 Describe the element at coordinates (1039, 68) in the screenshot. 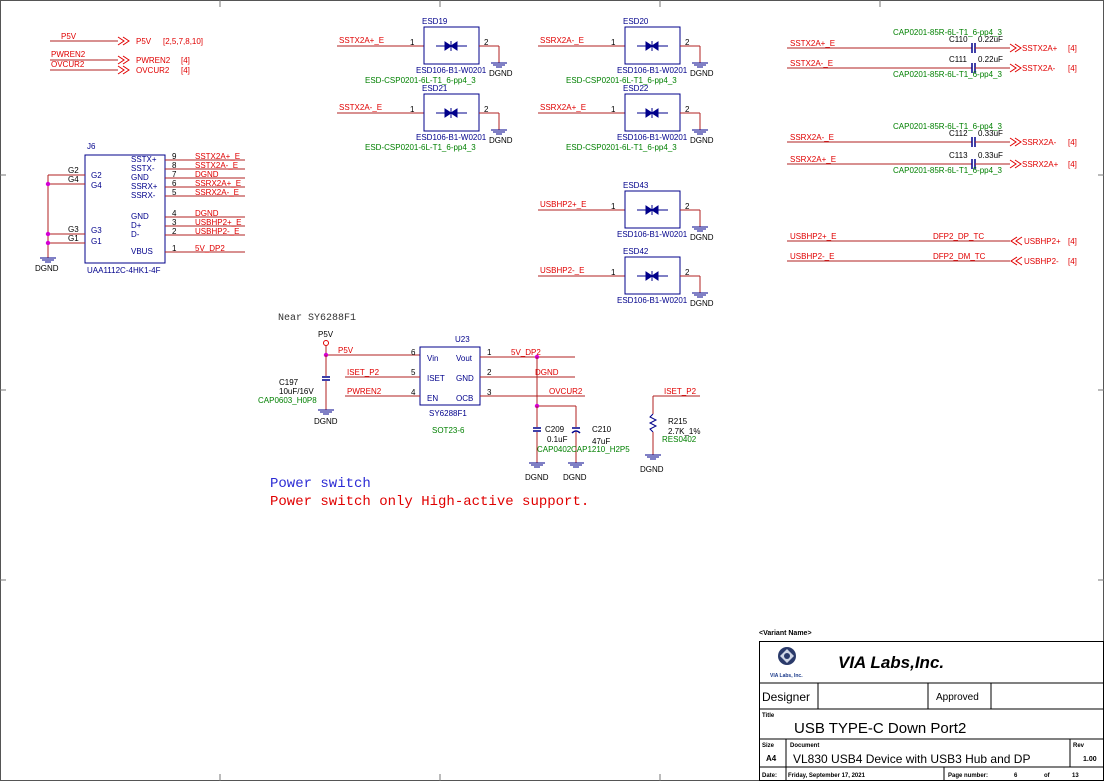

I see `port-label: SSTX2A-` at that location.